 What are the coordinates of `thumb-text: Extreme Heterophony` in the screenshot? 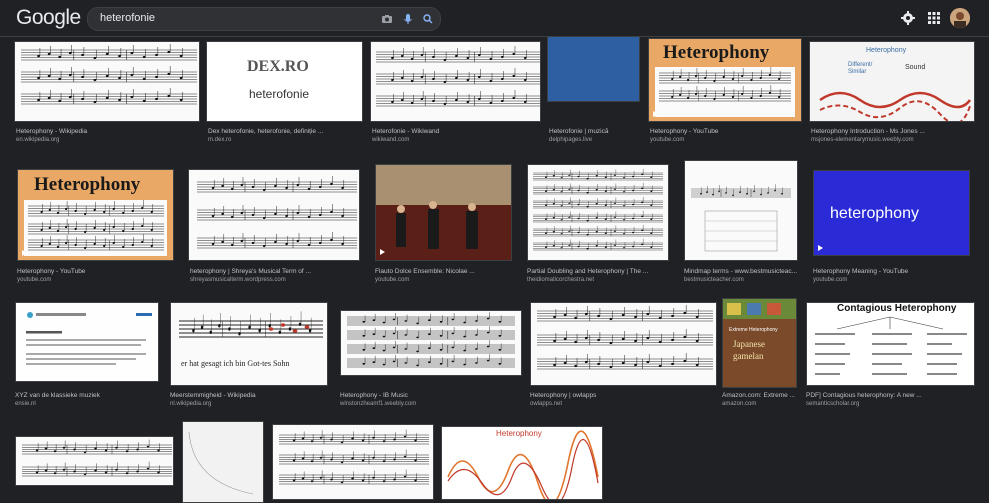 It's located at (753, 330).